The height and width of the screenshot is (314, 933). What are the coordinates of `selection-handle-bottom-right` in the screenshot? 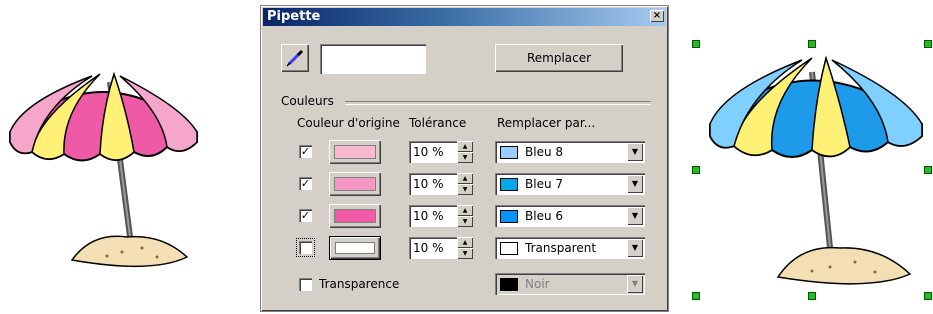 It's located at (928, 296).